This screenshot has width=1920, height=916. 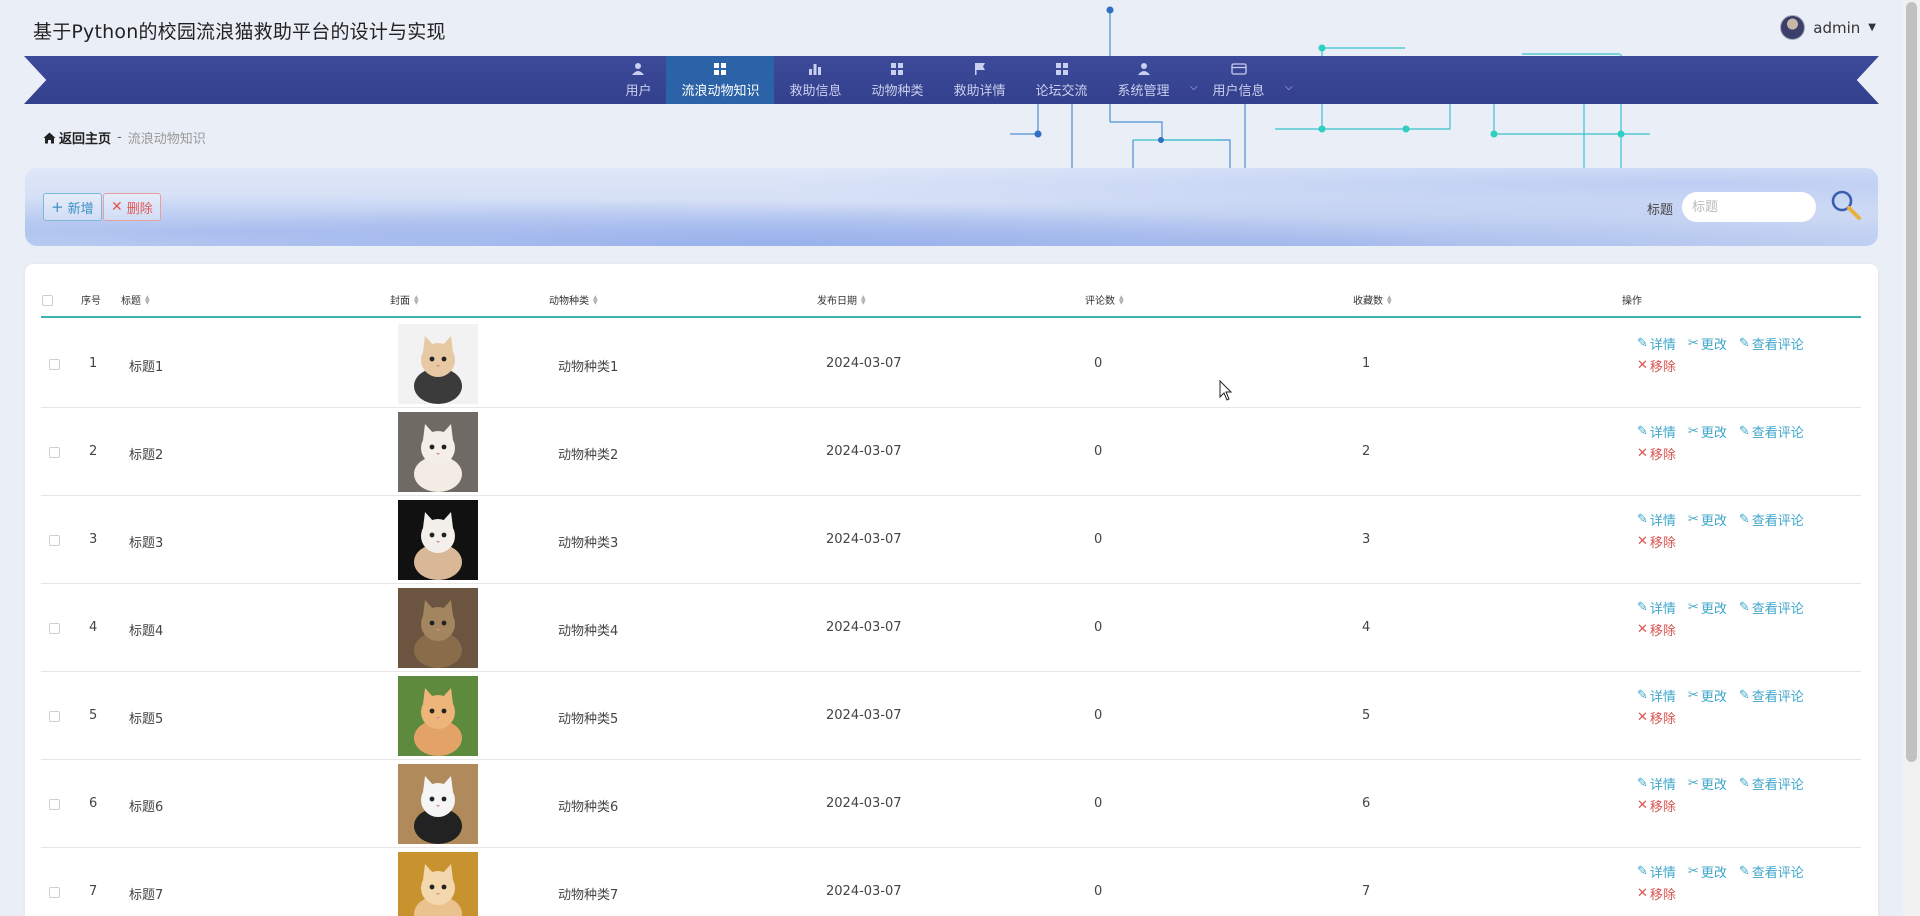 What do you see at coordinates (239, 32) in the screenshot?
I see `site-title: 基于Python的校园流浪猫救助平台的设计与实现` at bounding box center [239, 32].